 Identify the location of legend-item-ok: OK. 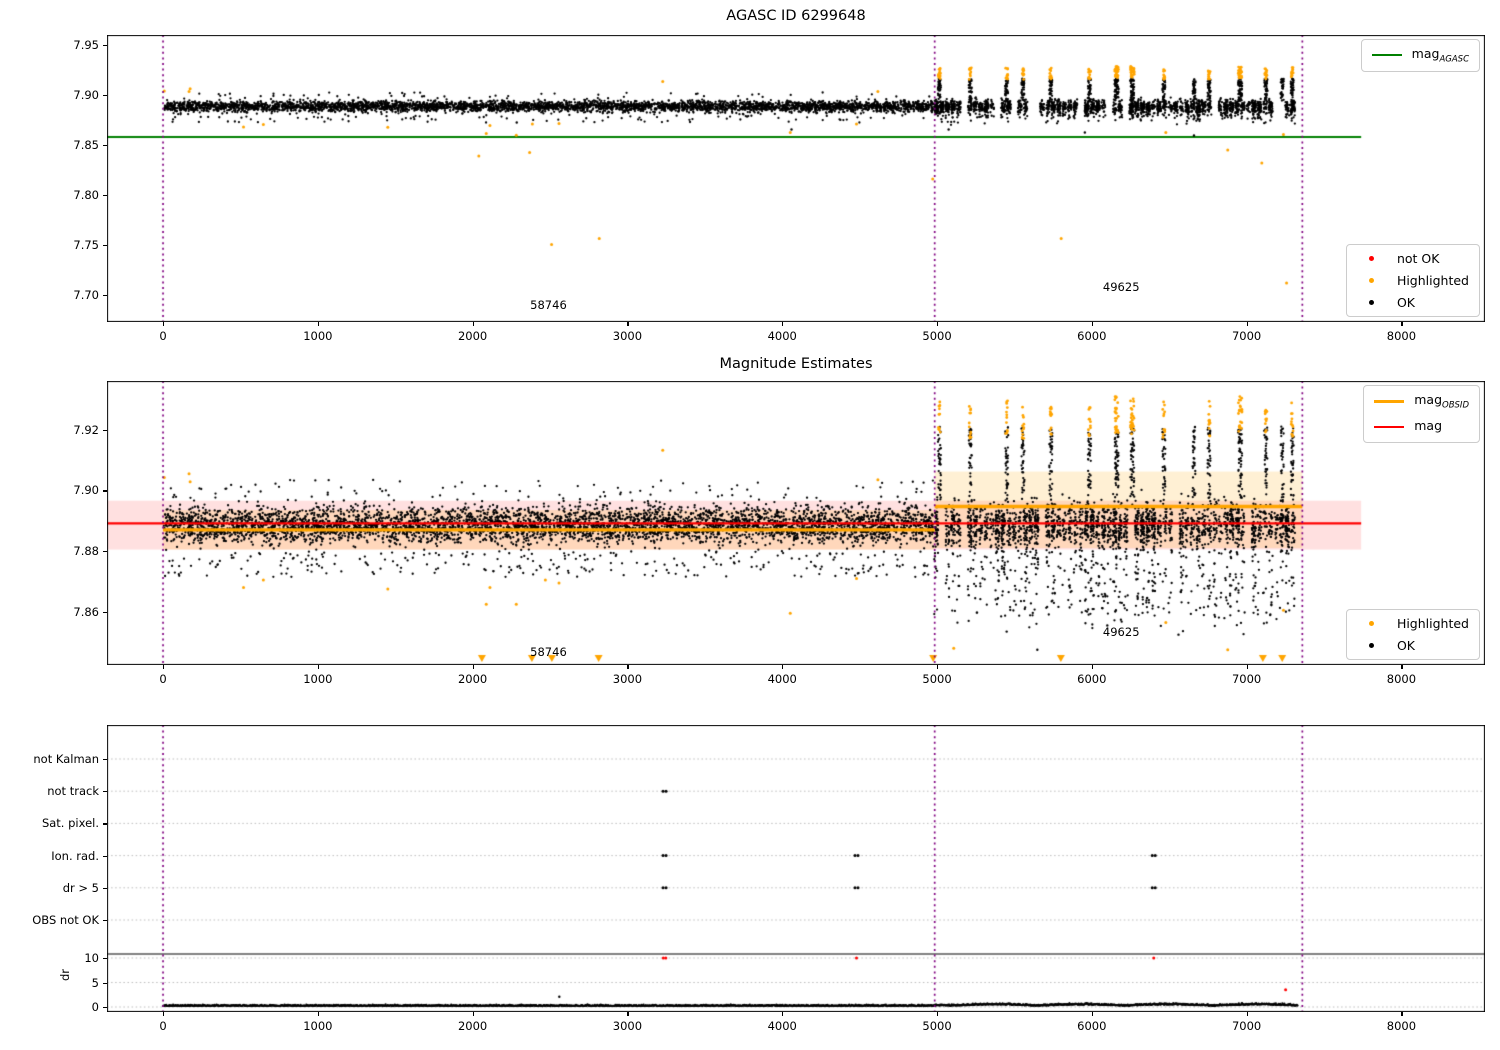
(1413, 645).